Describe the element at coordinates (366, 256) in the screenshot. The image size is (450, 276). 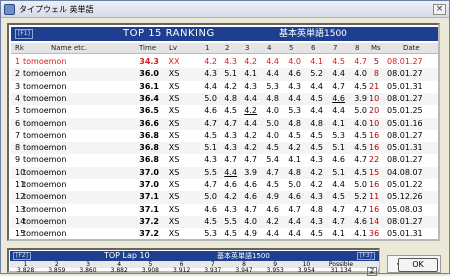
I see `lap-key-f3: [F3]` at that location.